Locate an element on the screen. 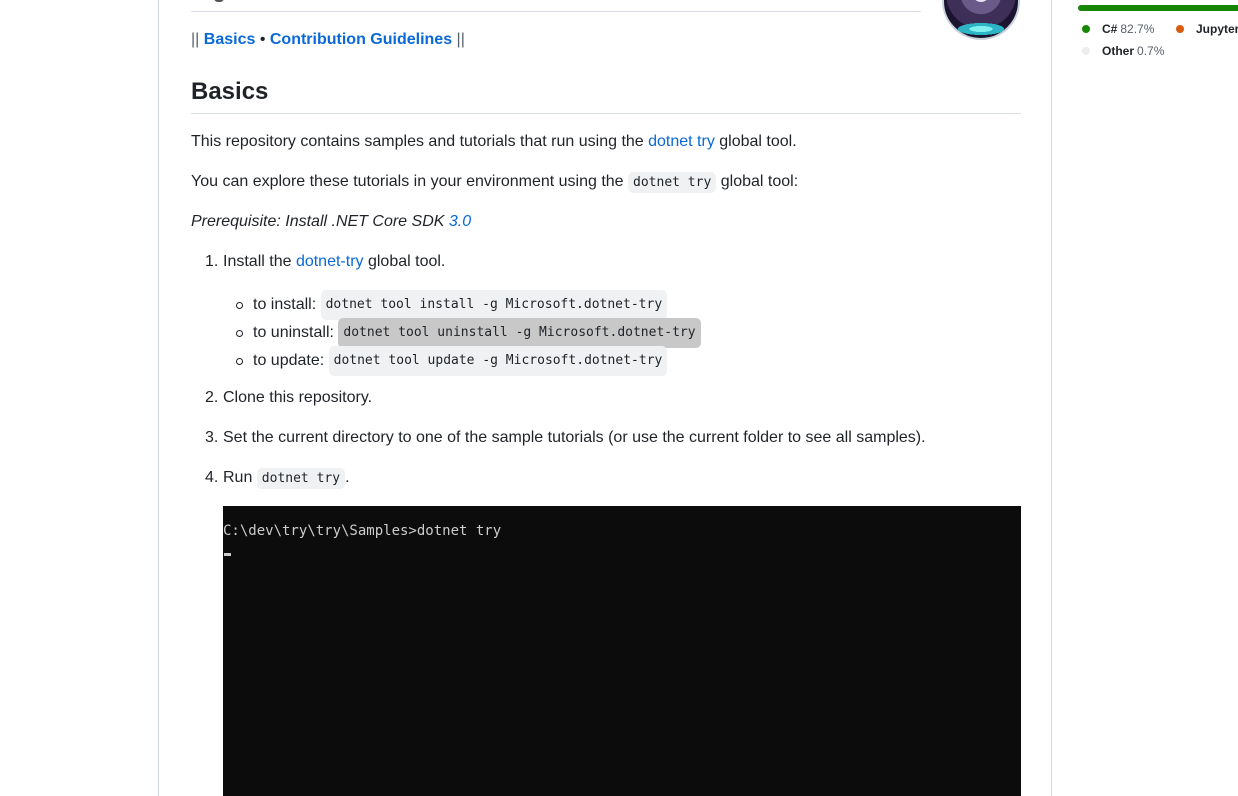 The image size is (1238, 796). language-bar is located at coordinates (1158, 8).